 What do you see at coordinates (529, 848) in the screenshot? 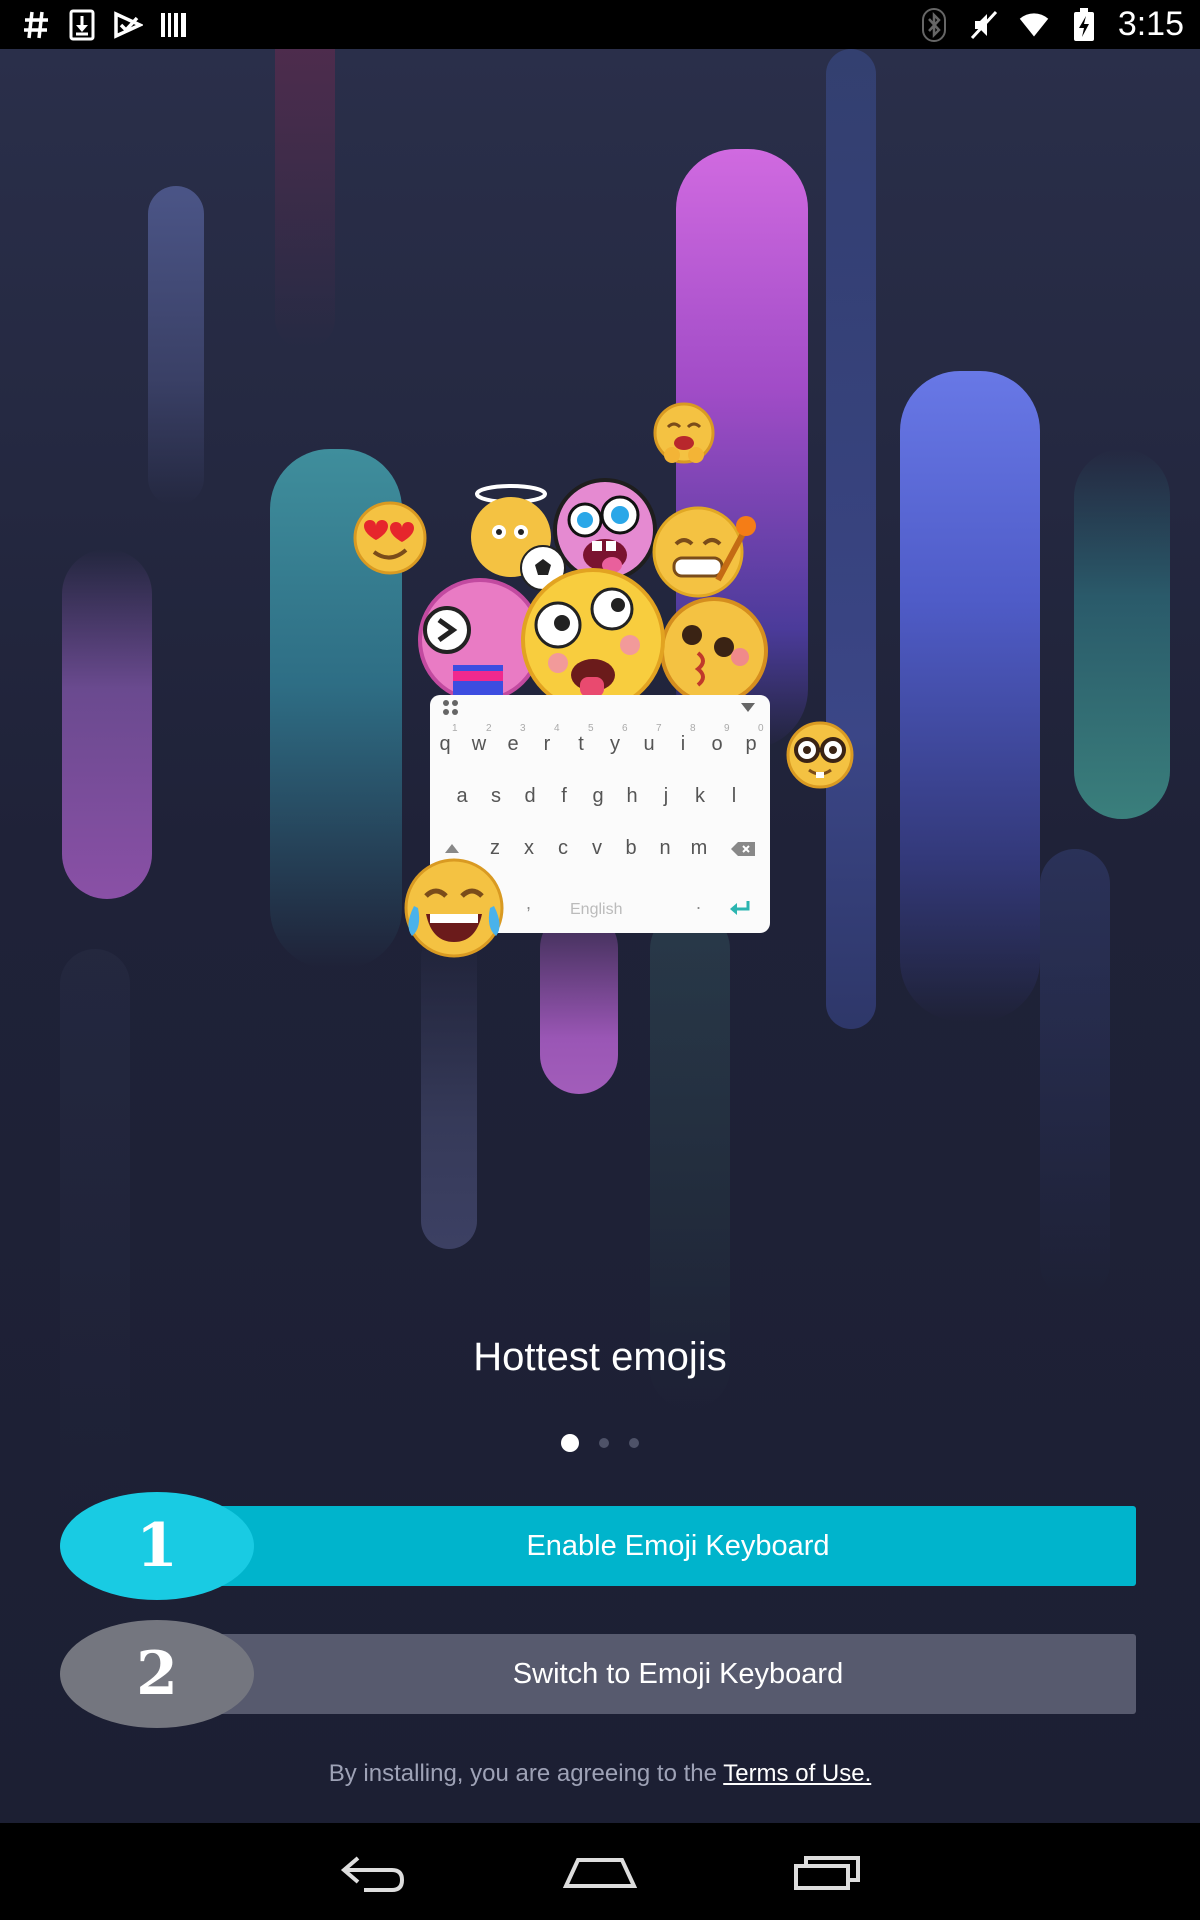
I see `key: x` at bounding box center [529, 848].